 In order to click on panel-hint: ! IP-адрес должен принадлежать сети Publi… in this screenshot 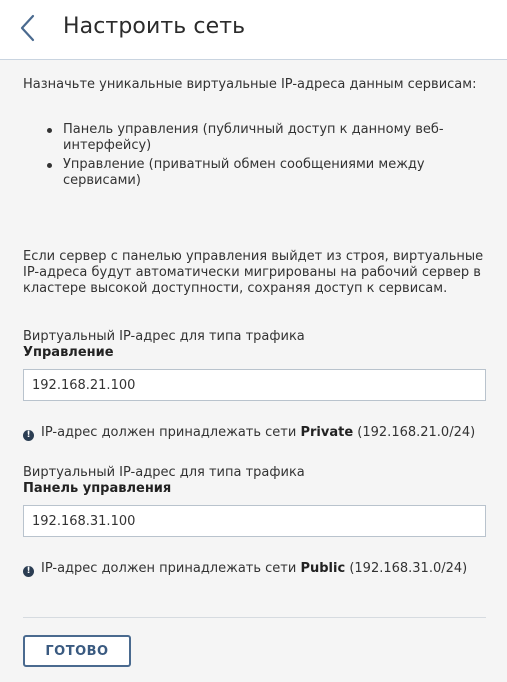, I will do `click(255, 569)`.